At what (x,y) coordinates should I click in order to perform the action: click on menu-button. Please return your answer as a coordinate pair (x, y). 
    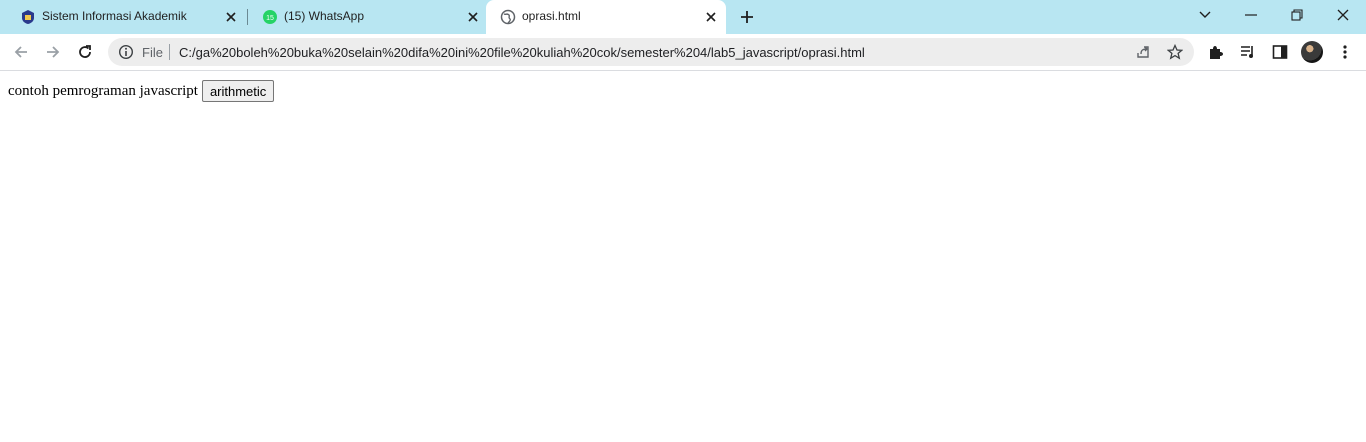
    Looking at the image, I should click on (1345, 52).